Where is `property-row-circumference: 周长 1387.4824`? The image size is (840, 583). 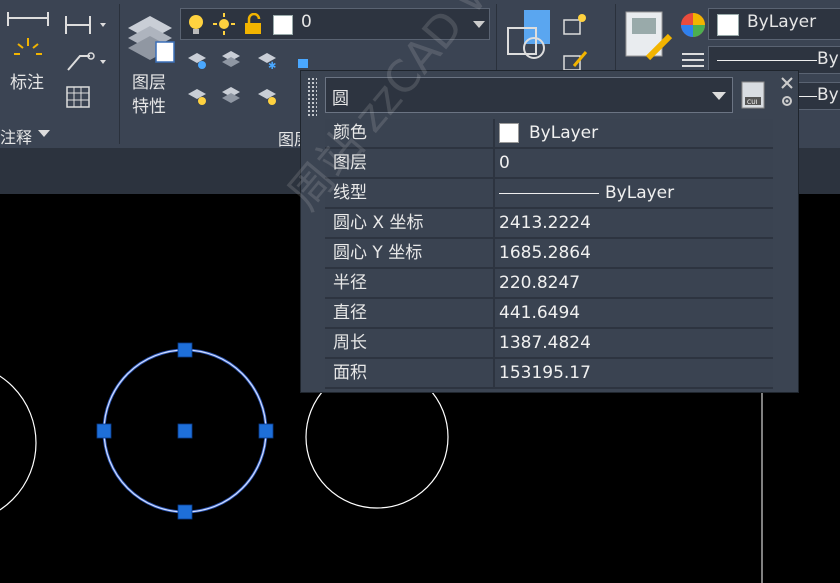 property-row-circumference: 周长 1387.4824 is located at coordinates (549, 344).